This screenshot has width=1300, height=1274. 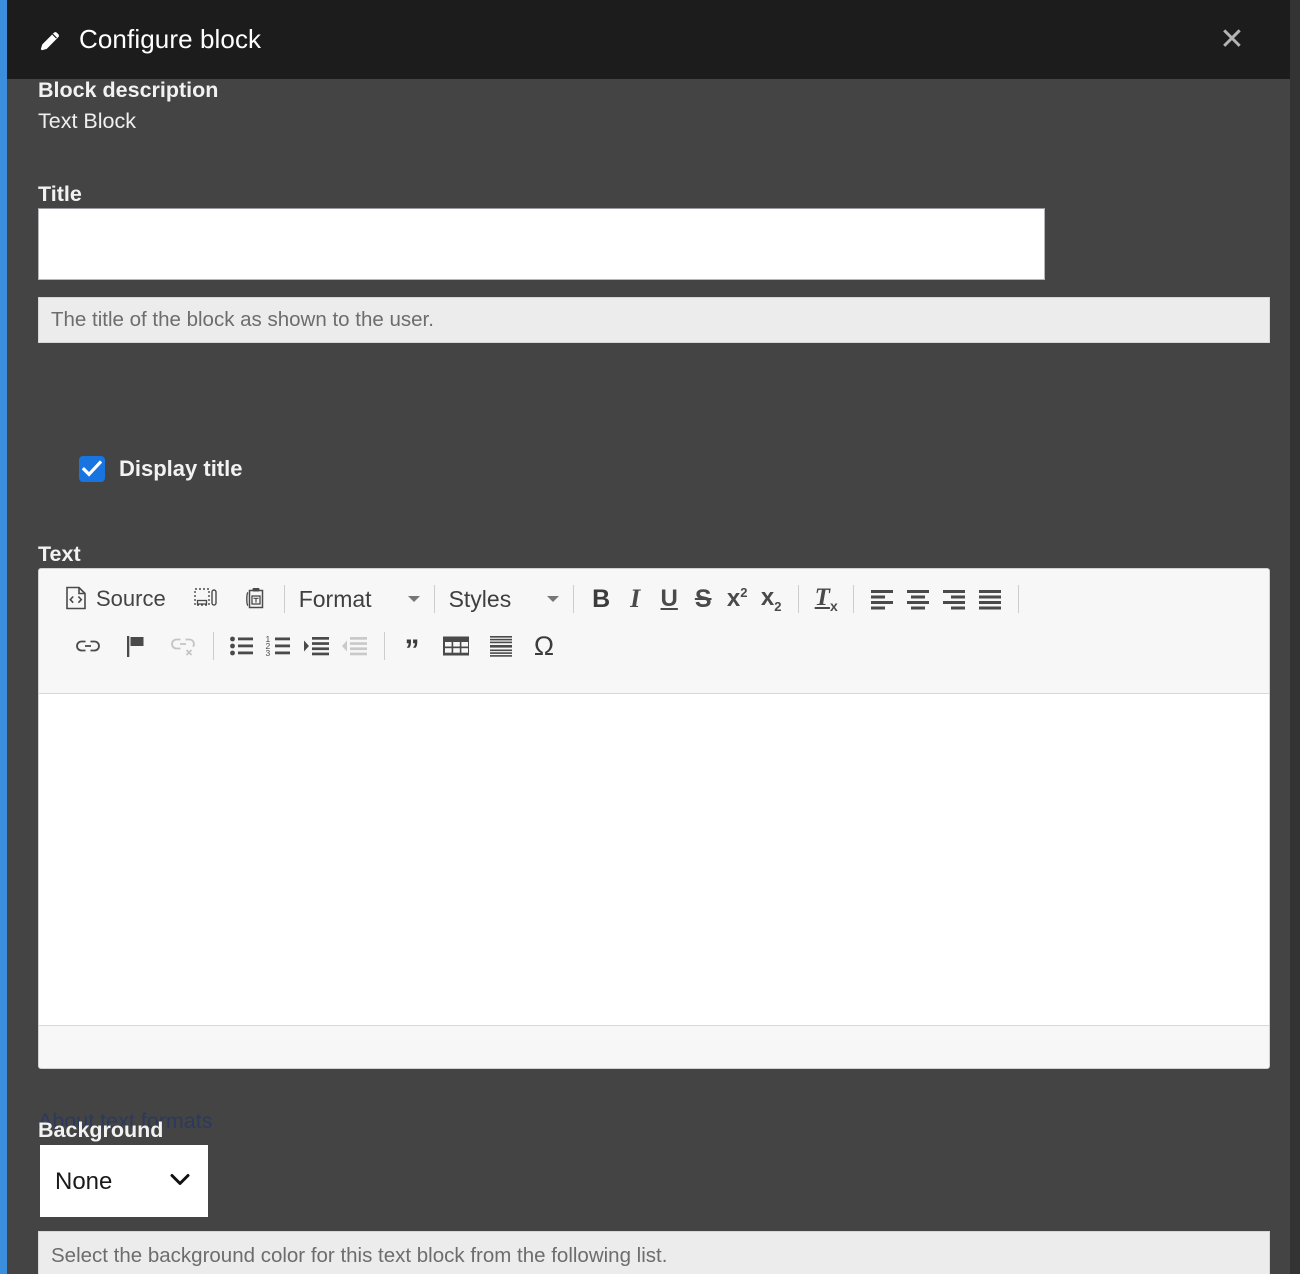 What do you see at coordinates (648, 39) in the screenshot?
I see `dialog-header: Configure block ✕` at bounding box center [648, 39].